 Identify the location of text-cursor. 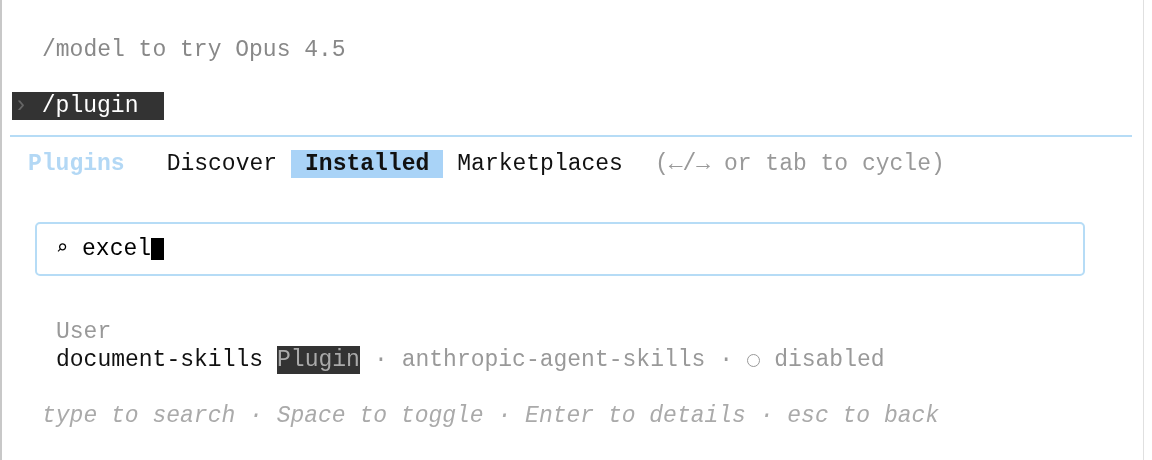
(158, 249).